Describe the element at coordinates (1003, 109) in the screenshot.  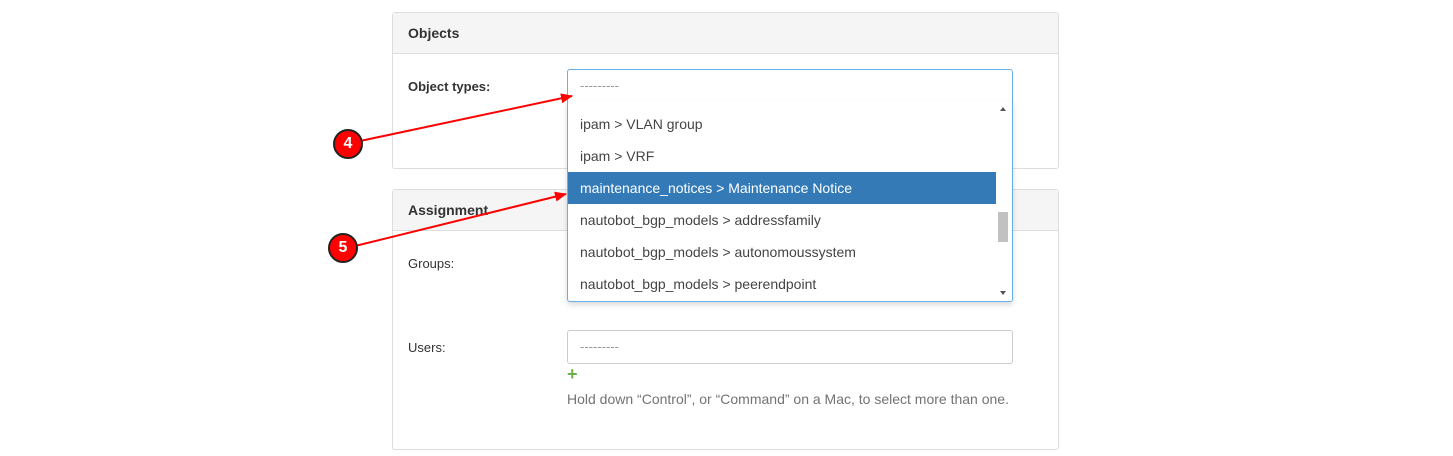
I see `scroll-up-icon` at that location.